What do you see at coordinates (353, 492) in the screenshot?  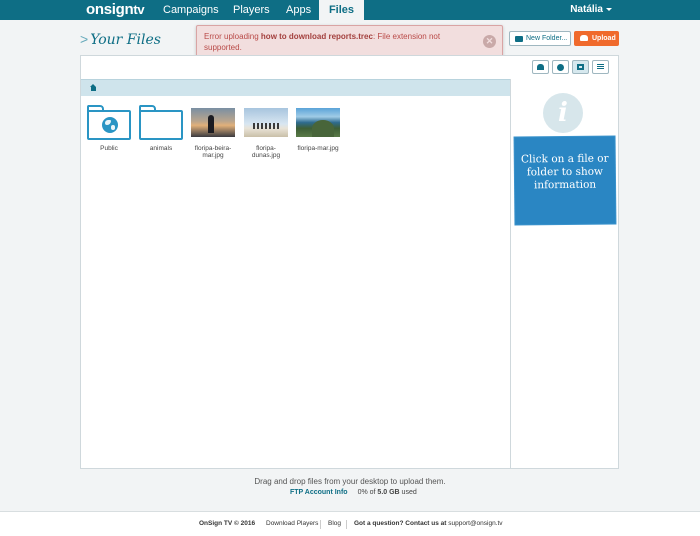 I see `storage-info: FTP Account Info 0% of 5.0 GB used` at bounding box center [353, 492].